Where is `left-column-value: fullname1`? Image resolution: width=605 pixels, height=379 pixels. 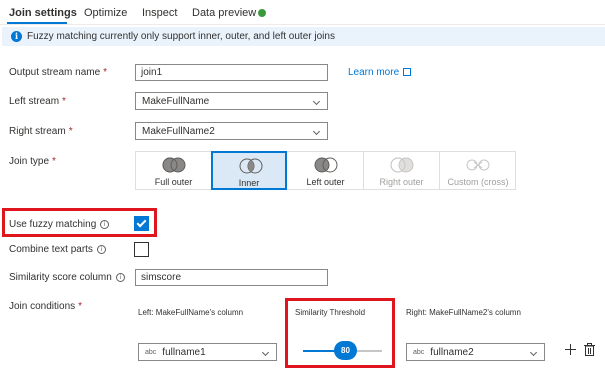
left-column-value: fullname1 is located at coordinates (184, 352).